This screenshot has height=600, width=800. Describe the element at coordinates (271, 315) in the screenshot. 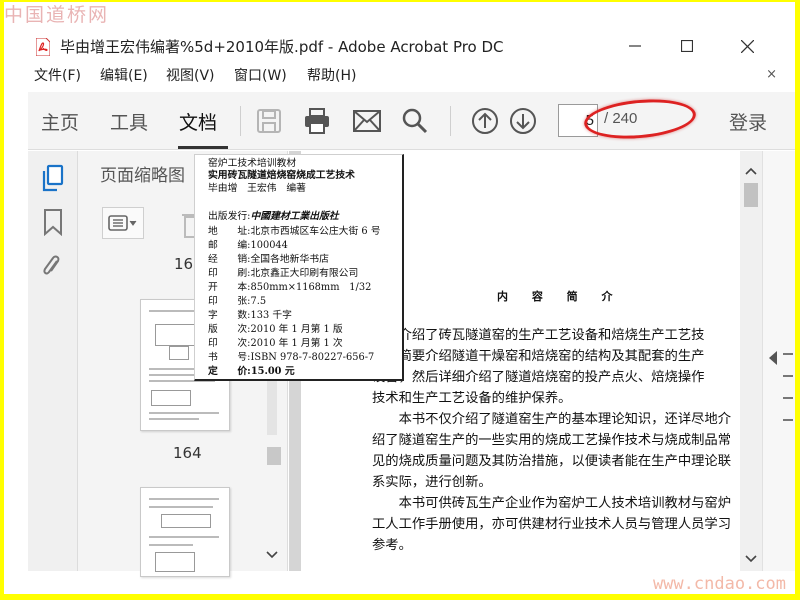

I see `info-value: 133 千字` at that location.